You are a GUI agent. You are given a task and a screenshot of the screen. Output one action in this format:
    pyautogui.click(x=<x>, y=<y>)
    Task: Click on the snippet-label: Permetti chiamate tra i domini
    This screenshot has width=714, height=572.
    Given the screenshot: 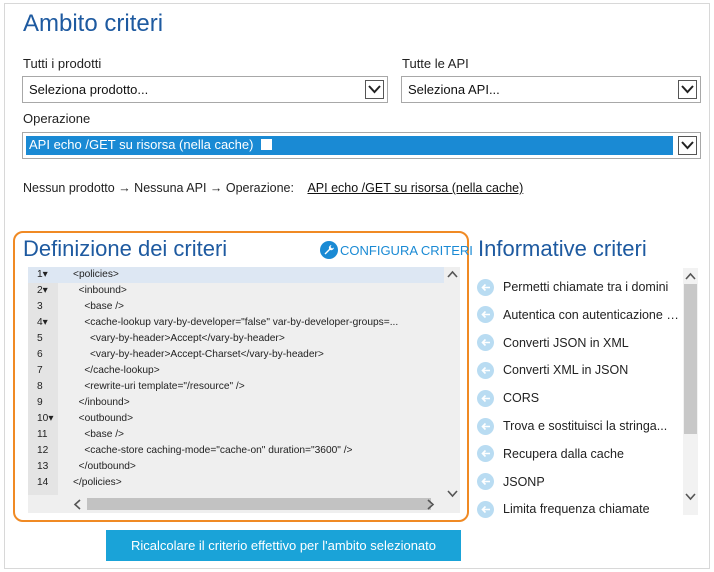 What is the action you would take?
    pyautogui.click(x=586, y=287)
    